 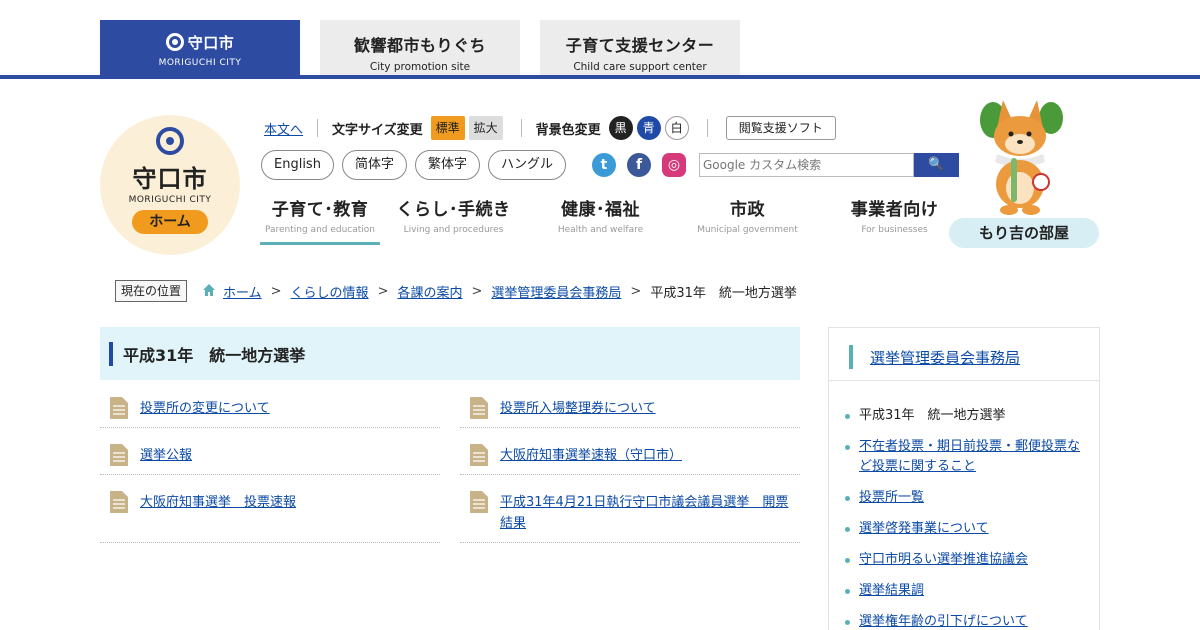 I want to click on nav-label: くらし･手続き, so click(x=453, y=210).